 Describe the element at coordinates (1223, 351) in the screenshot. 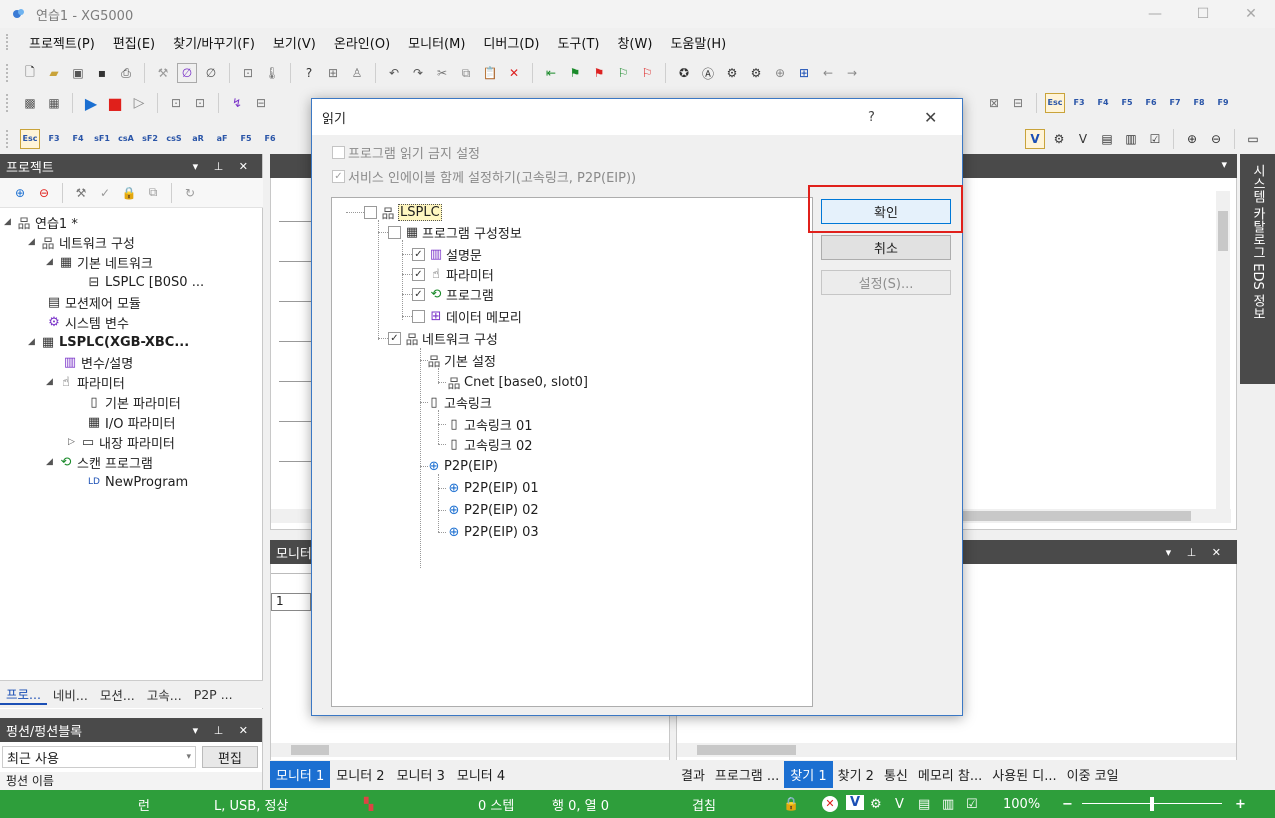

I see `editor-scrollbar` at that location.